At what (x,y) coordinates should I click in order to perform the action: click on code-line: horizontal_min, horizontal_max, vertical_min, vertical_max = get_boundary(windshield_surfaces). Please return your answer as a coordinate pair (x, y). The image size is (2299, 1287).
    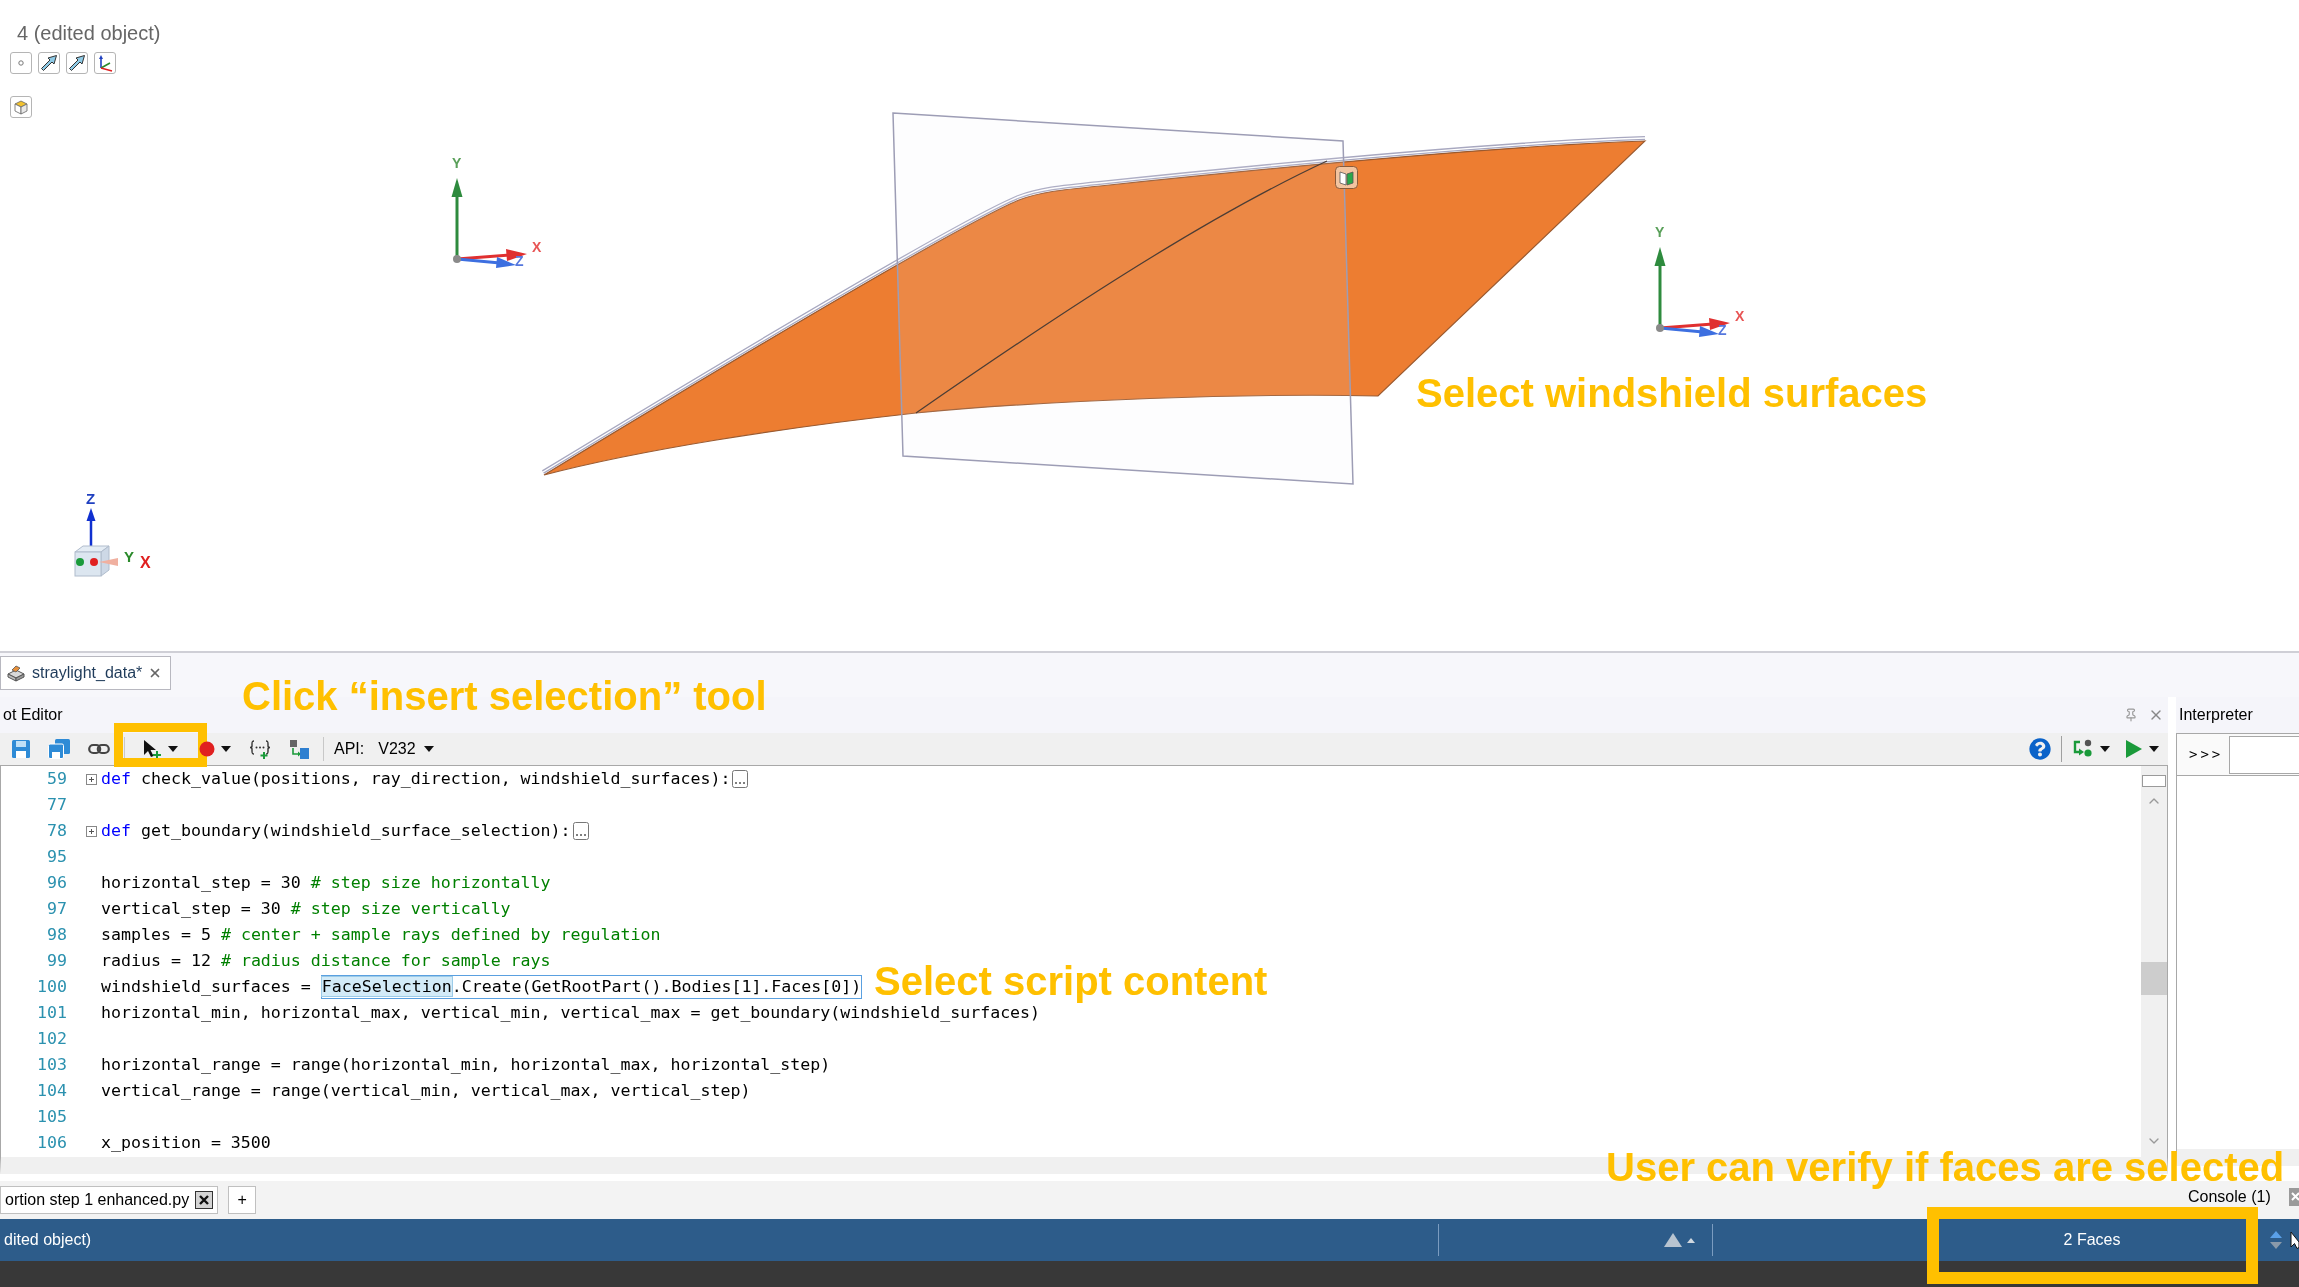
    Looking at the image, I should click on (571, 1013).